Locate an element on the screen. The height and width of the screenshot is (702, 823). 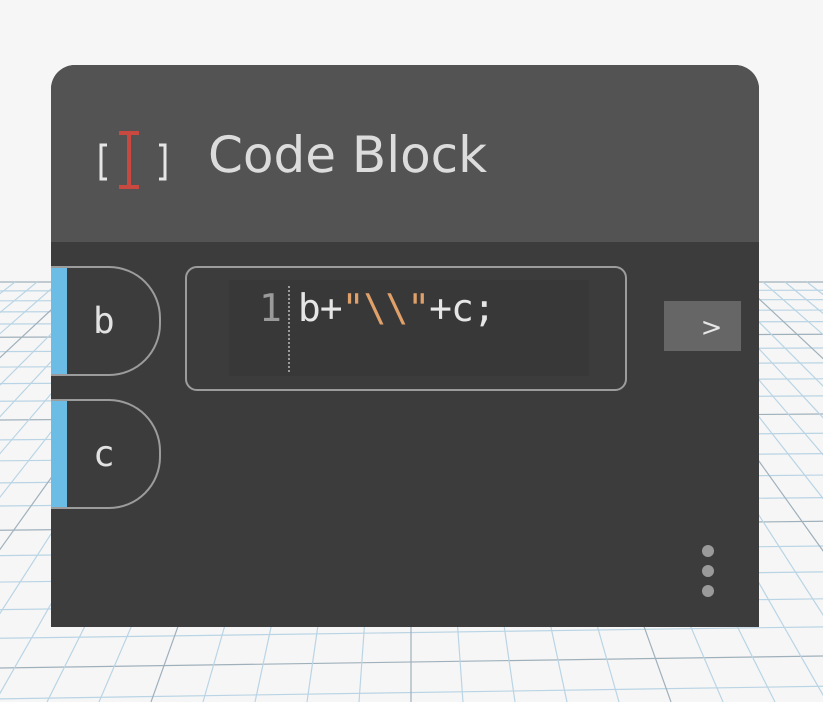
line-number: 1 is located at coordinates (270, 308).